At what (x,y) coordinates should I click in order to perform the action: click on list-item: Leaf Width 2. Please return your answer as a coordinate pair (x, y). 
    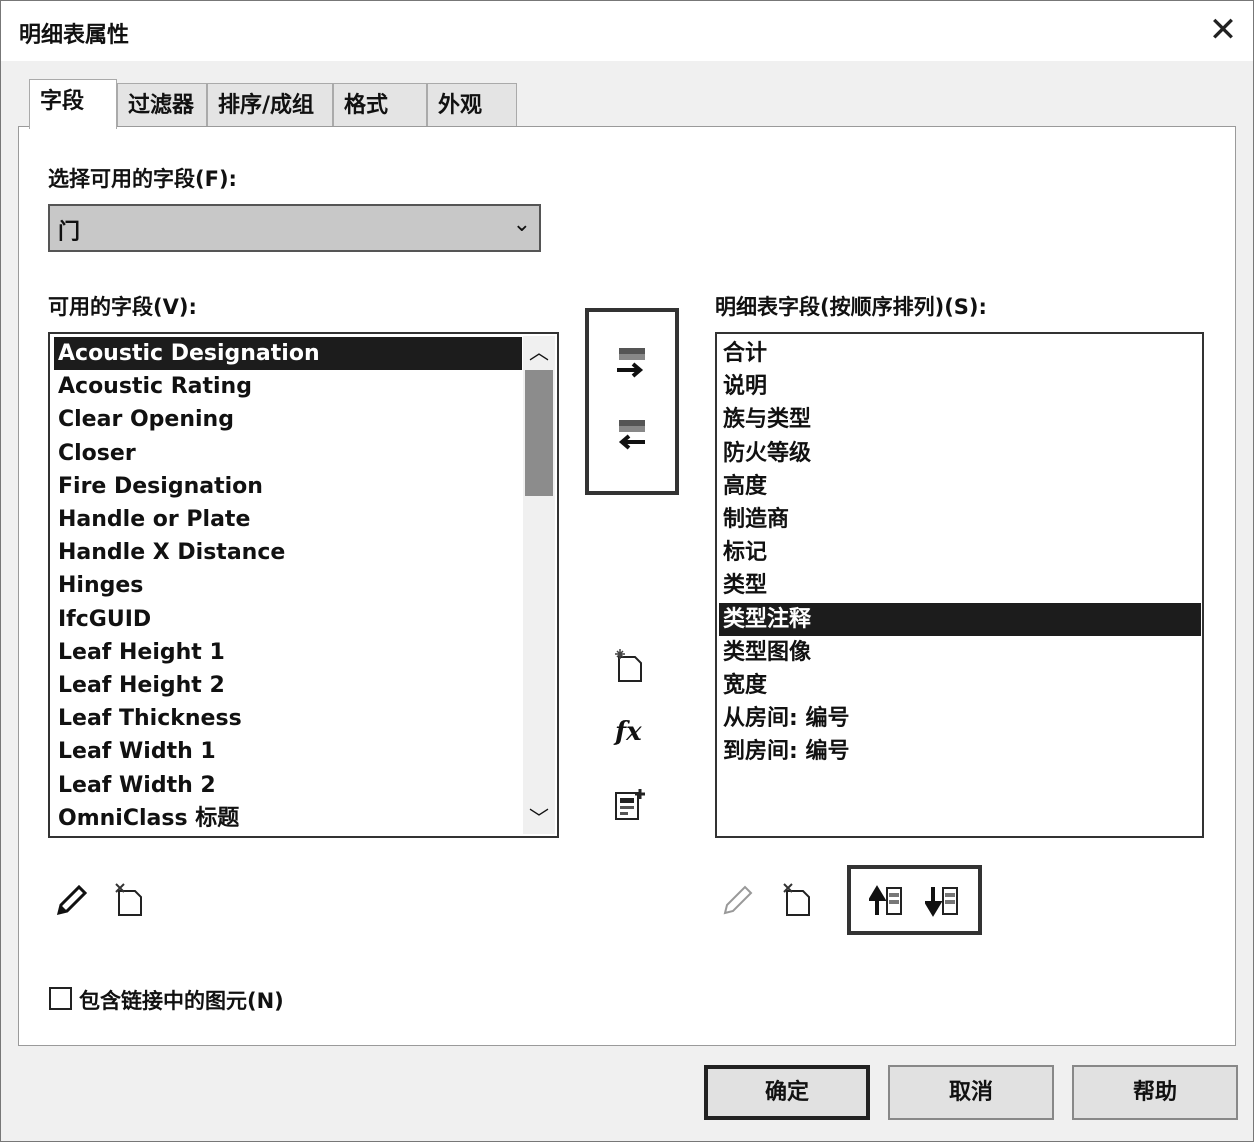
    Looking at the image, I should click on (288, 785).